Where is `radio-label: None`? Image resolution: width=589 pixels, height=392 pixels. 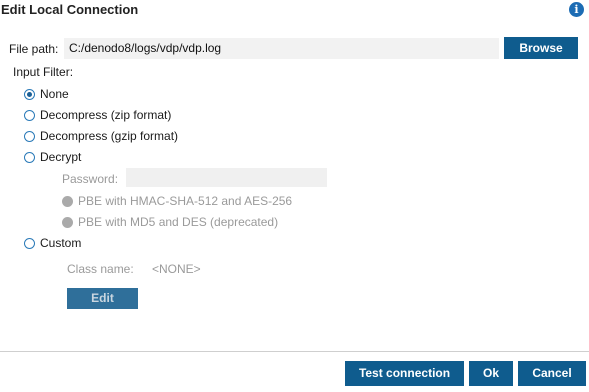
radio-label: None is located at coordinates (54, 94).